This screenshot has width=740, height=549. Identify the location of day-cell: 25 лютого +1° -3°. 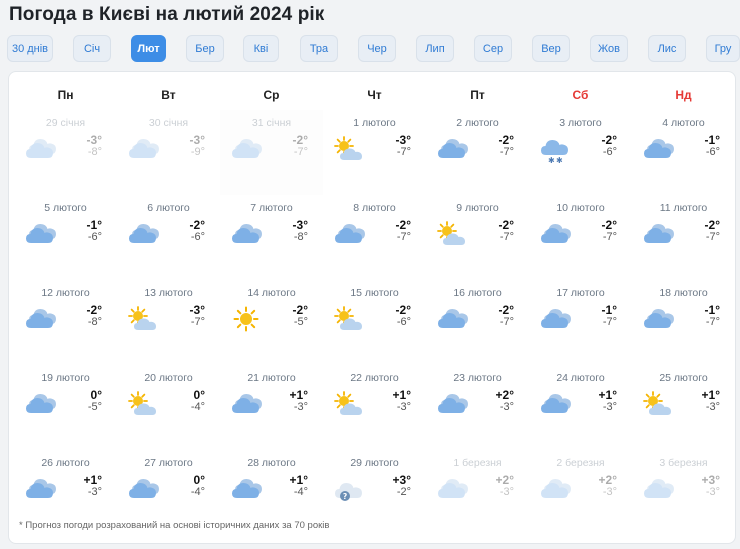
(683, 407).